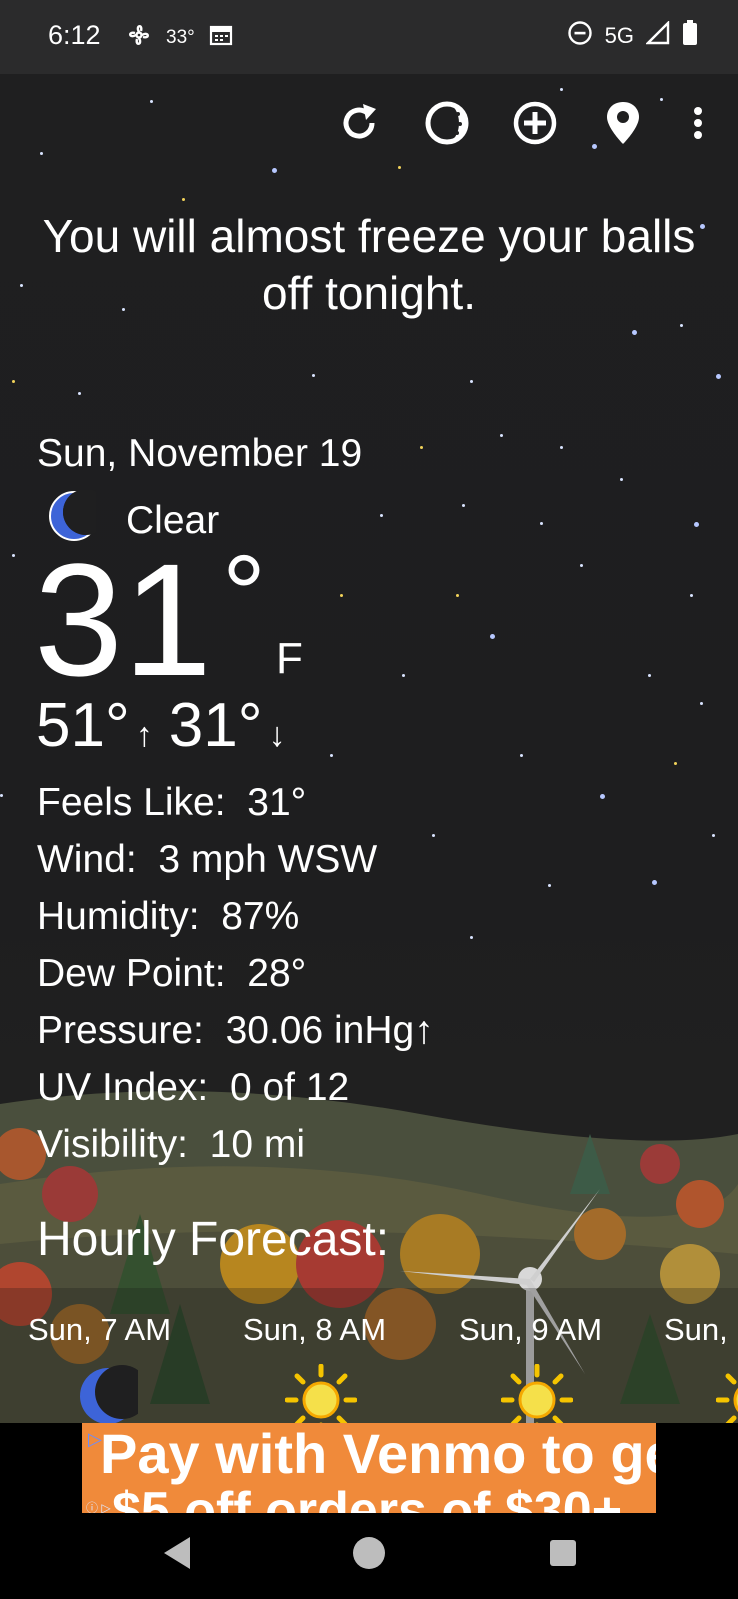 The width and height of the screenshot is (738, 1599). I want to click on add-location-icon, so click(535, 123).